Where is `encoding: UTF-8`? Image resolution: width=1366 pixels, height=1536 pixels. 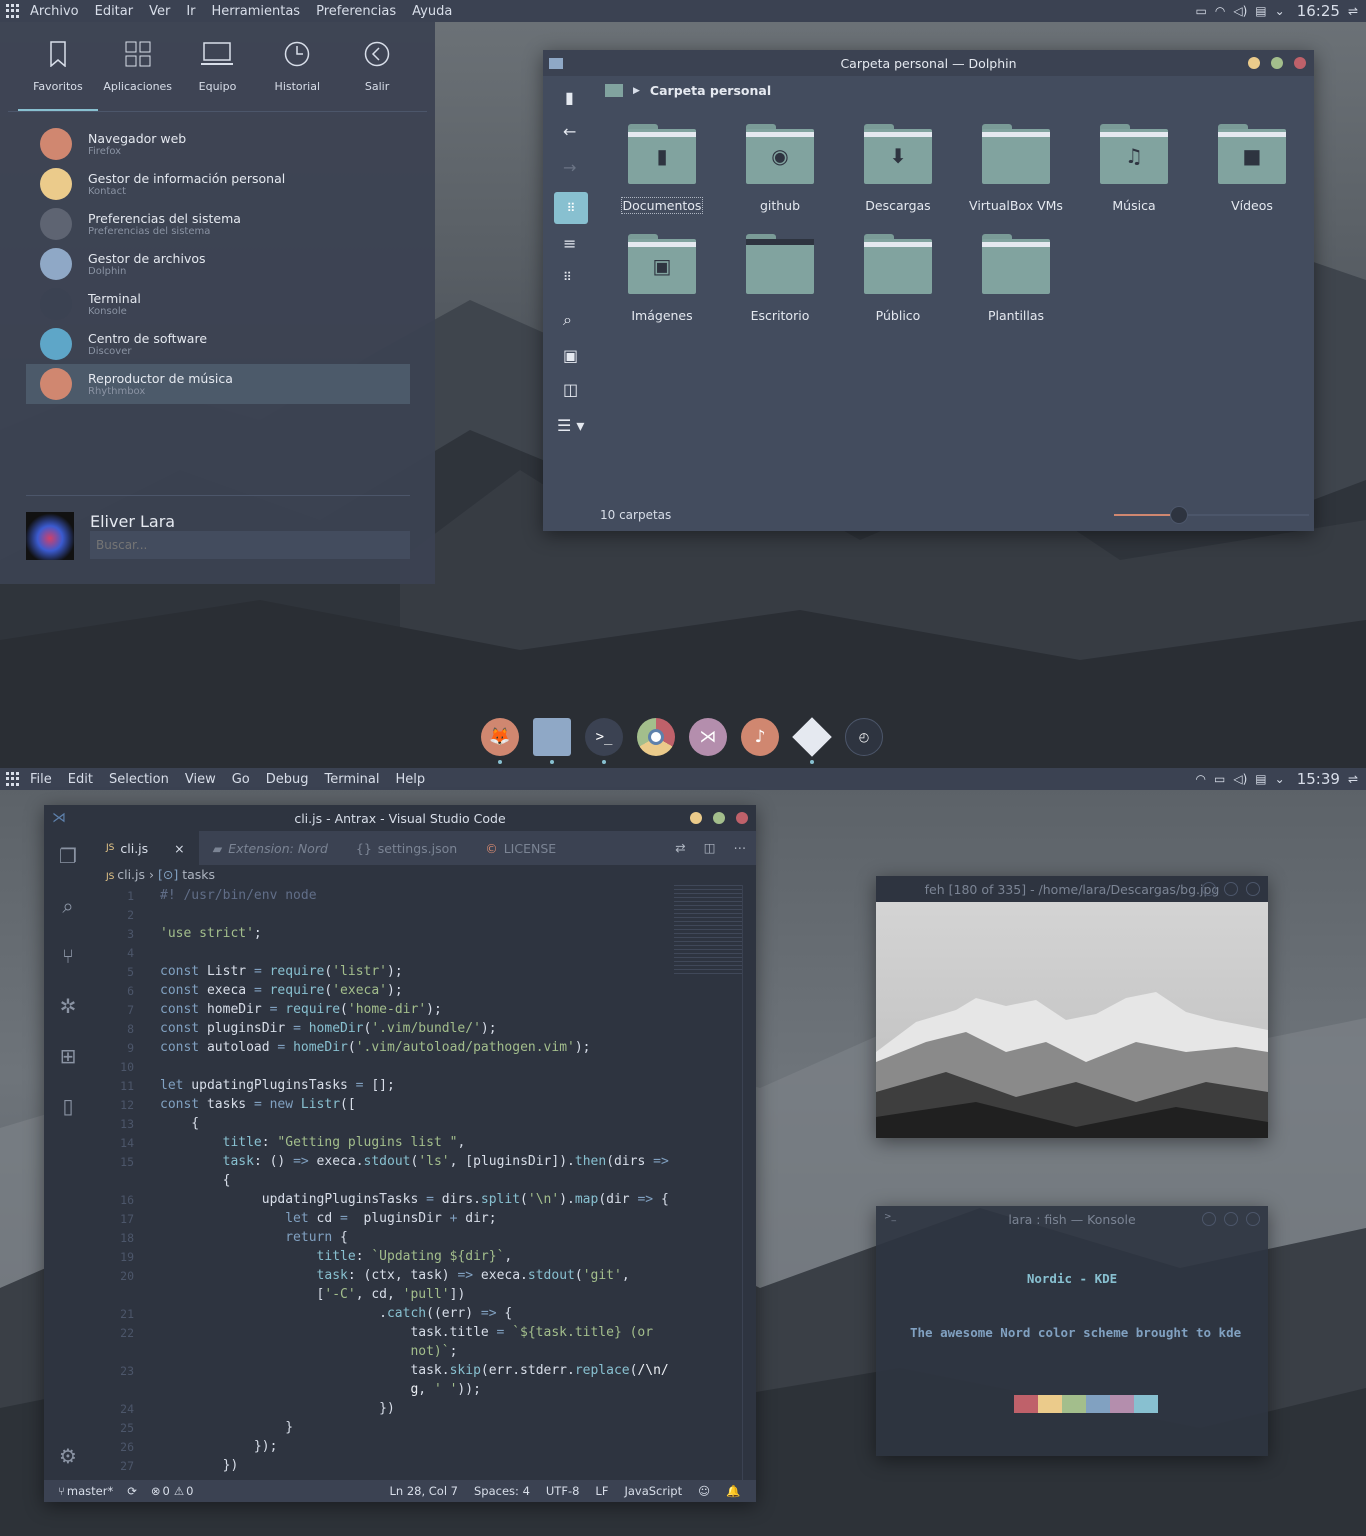
encoding: UTF-8 is located at coordinates (563, 1491).